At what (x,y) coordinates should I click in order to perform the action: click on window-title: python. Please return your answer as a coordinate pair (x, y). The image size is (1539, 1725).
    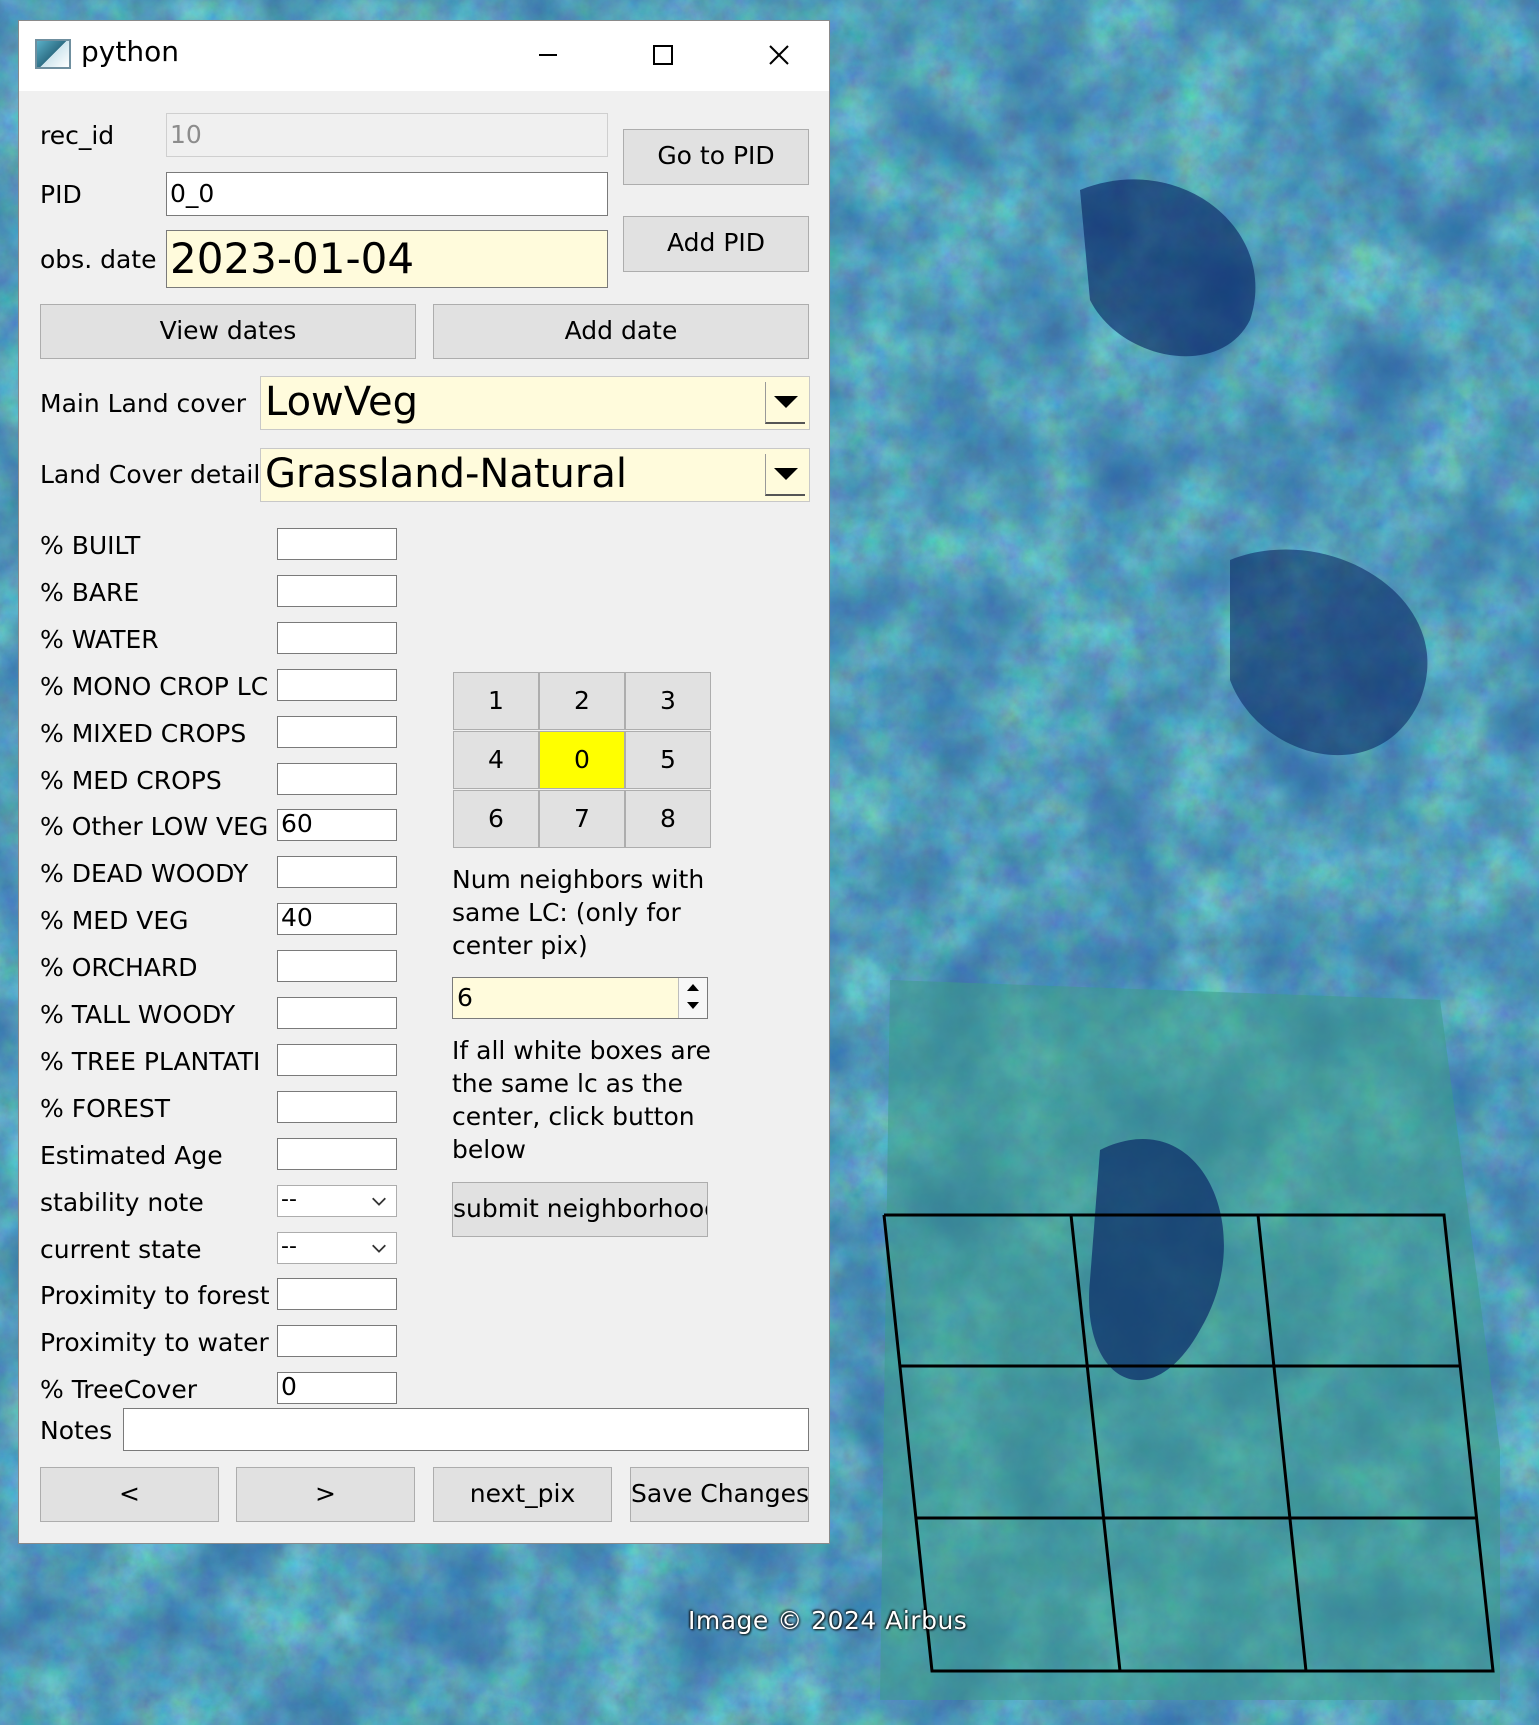
    Looking at the image, I should click on (130, 51).